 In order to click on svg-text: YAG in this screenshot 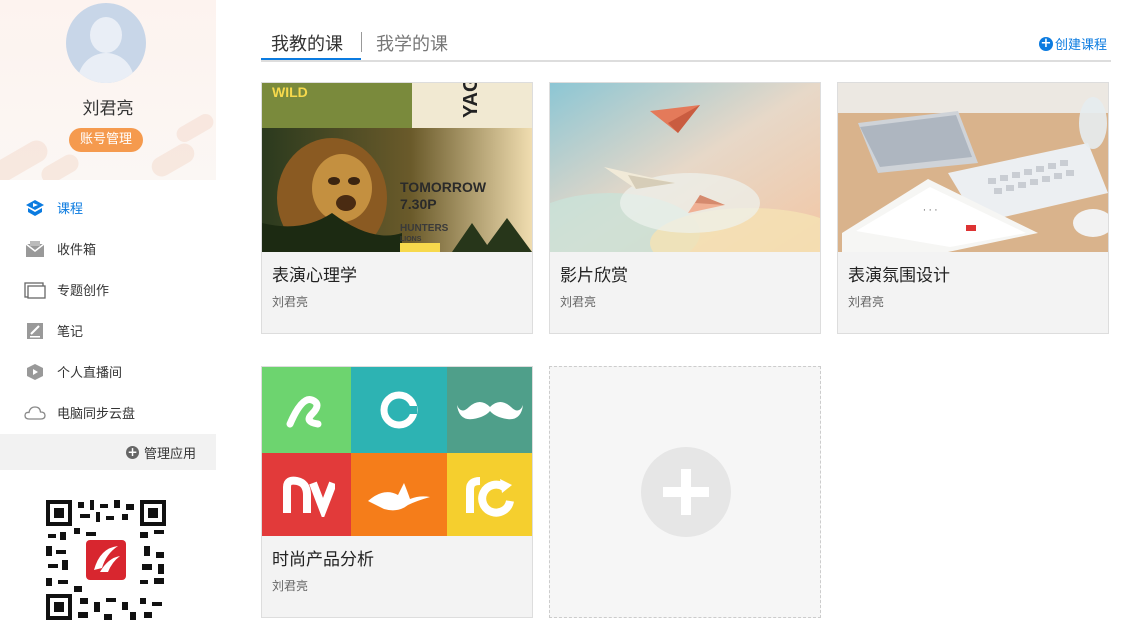, I will do `click(471, 100)`.